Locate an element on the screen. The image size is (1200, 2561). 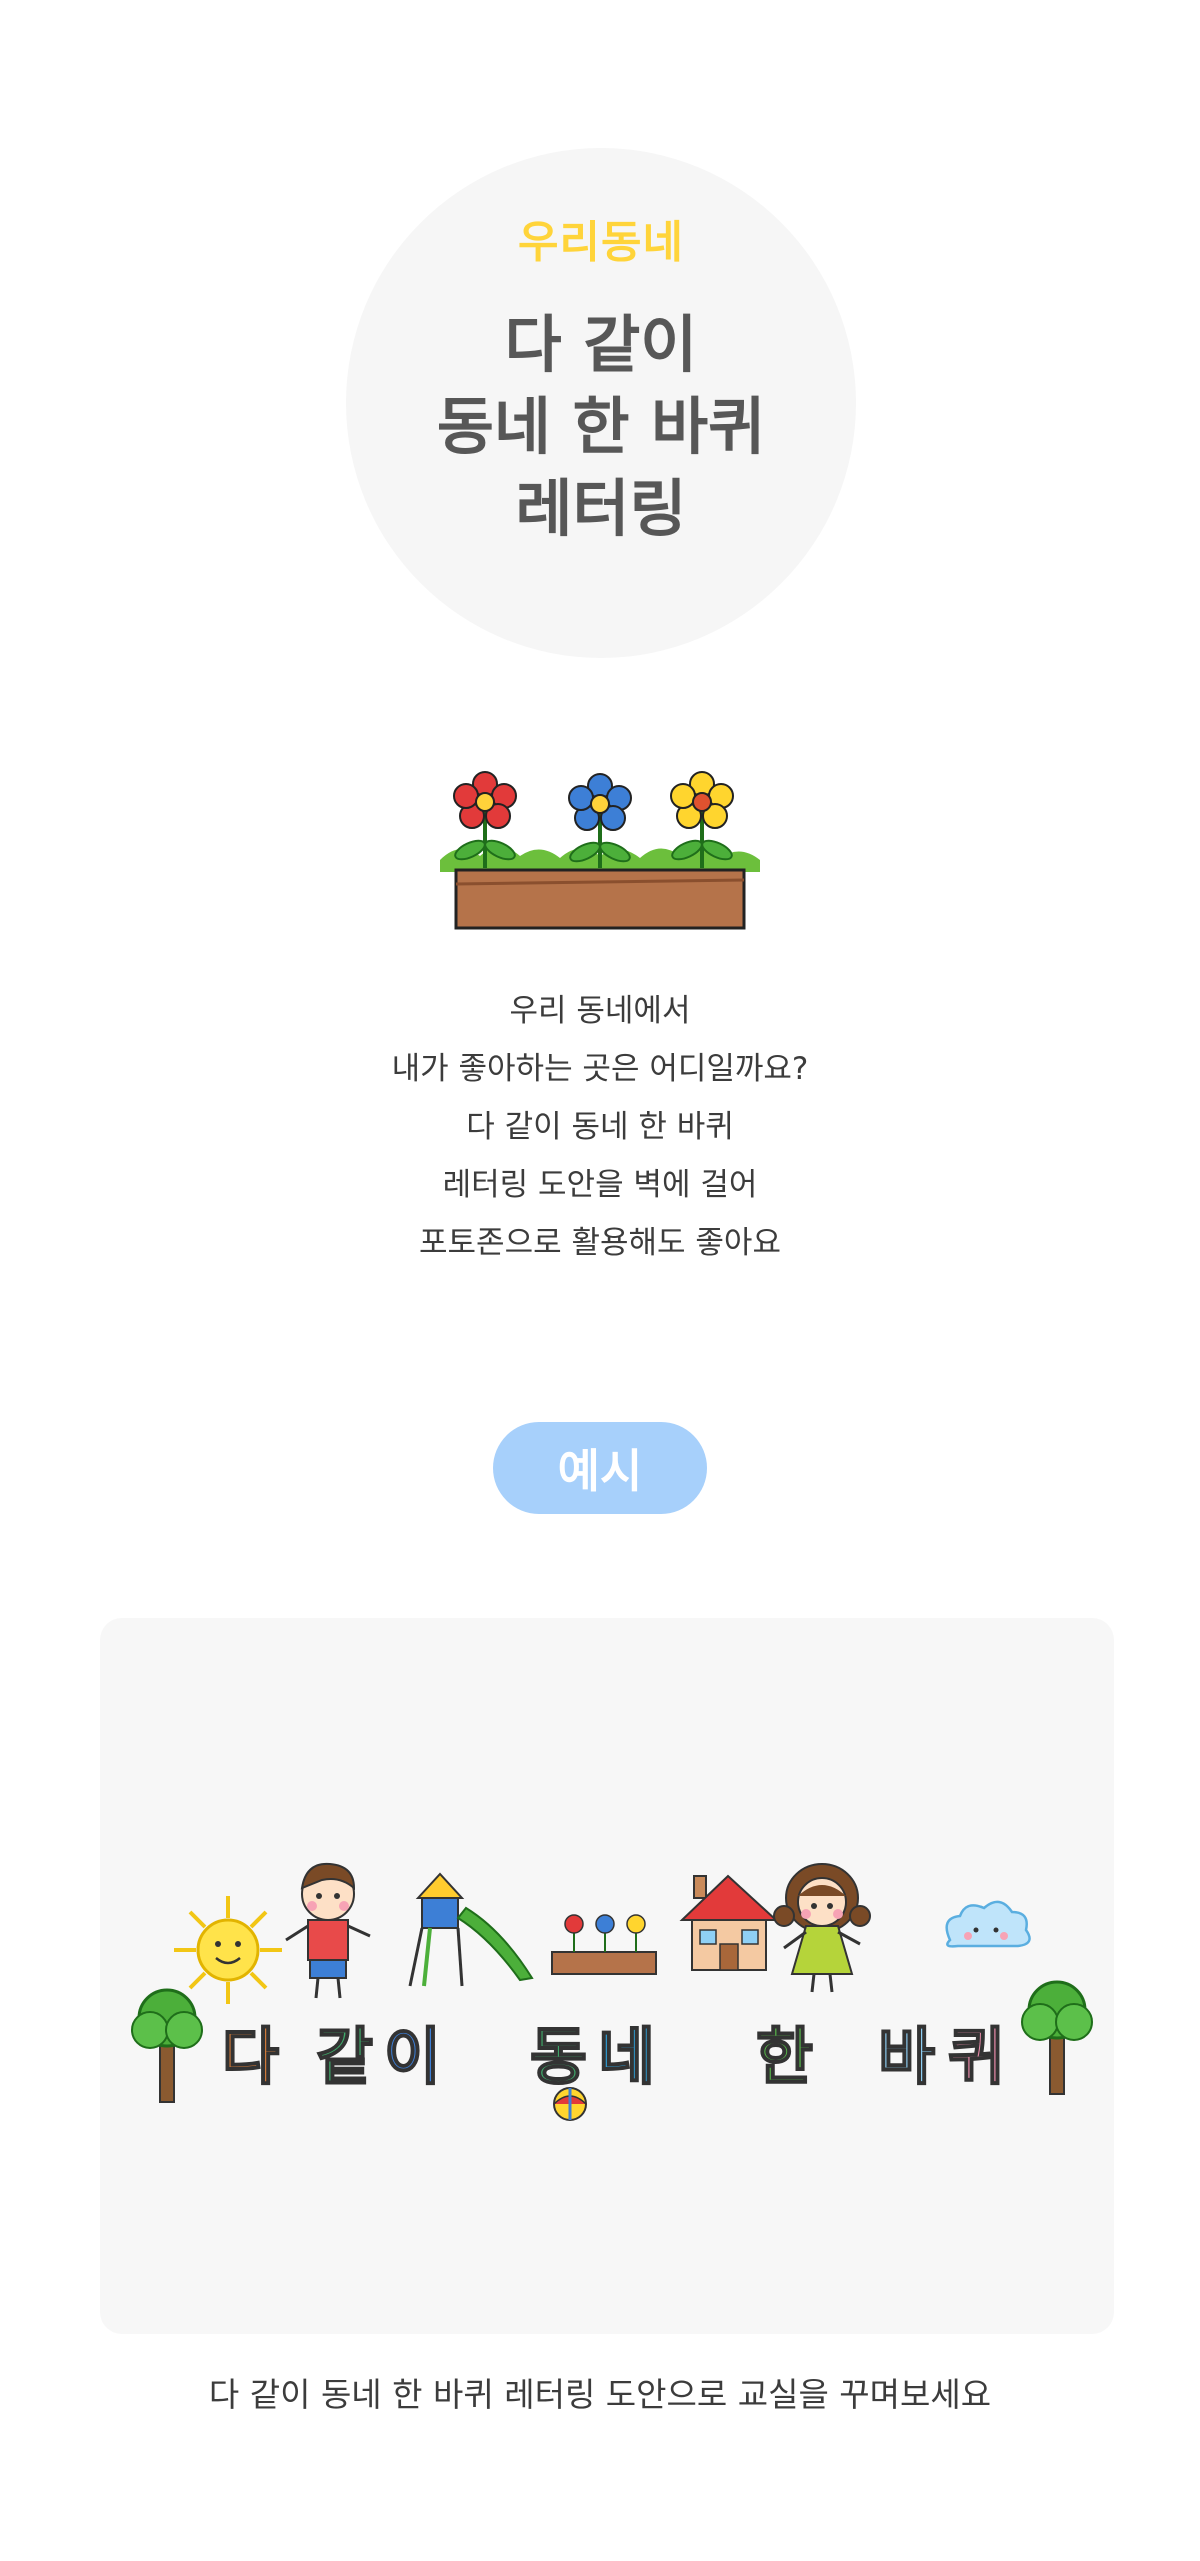
boy-figure-icon is located at coordinates (328, 1930).